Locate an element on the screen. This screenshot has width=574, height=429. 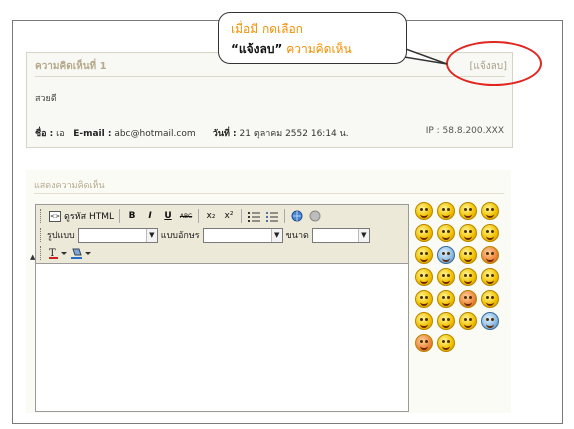
sad-emoticon-icon is located at coordinates (424, 255).